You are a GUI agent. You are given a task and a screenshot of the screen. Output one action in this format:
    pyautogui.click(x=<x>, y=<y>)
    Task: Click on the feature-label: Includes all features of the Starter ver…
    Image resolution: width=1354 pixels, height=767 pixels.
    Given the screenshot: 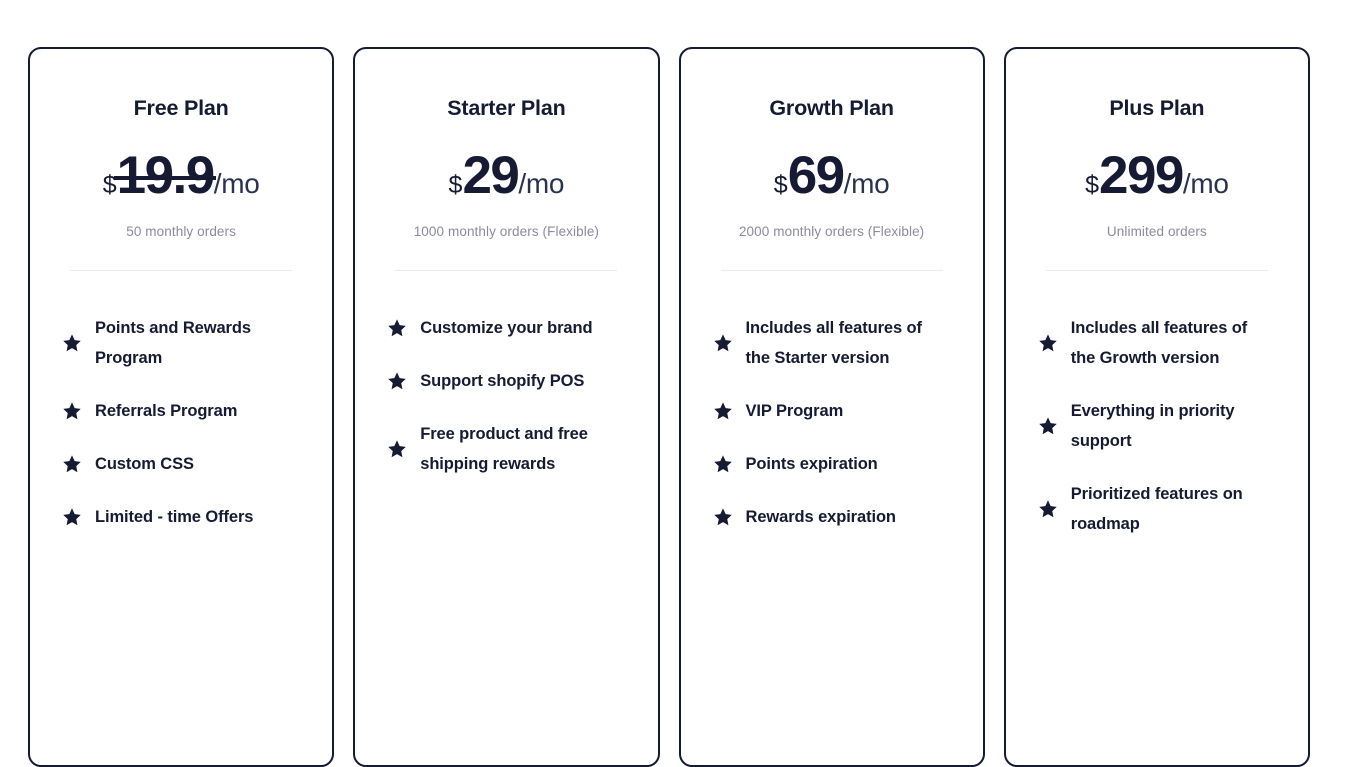 What is the action you would take?
    pyautogui.click(x=834, y=343)
    